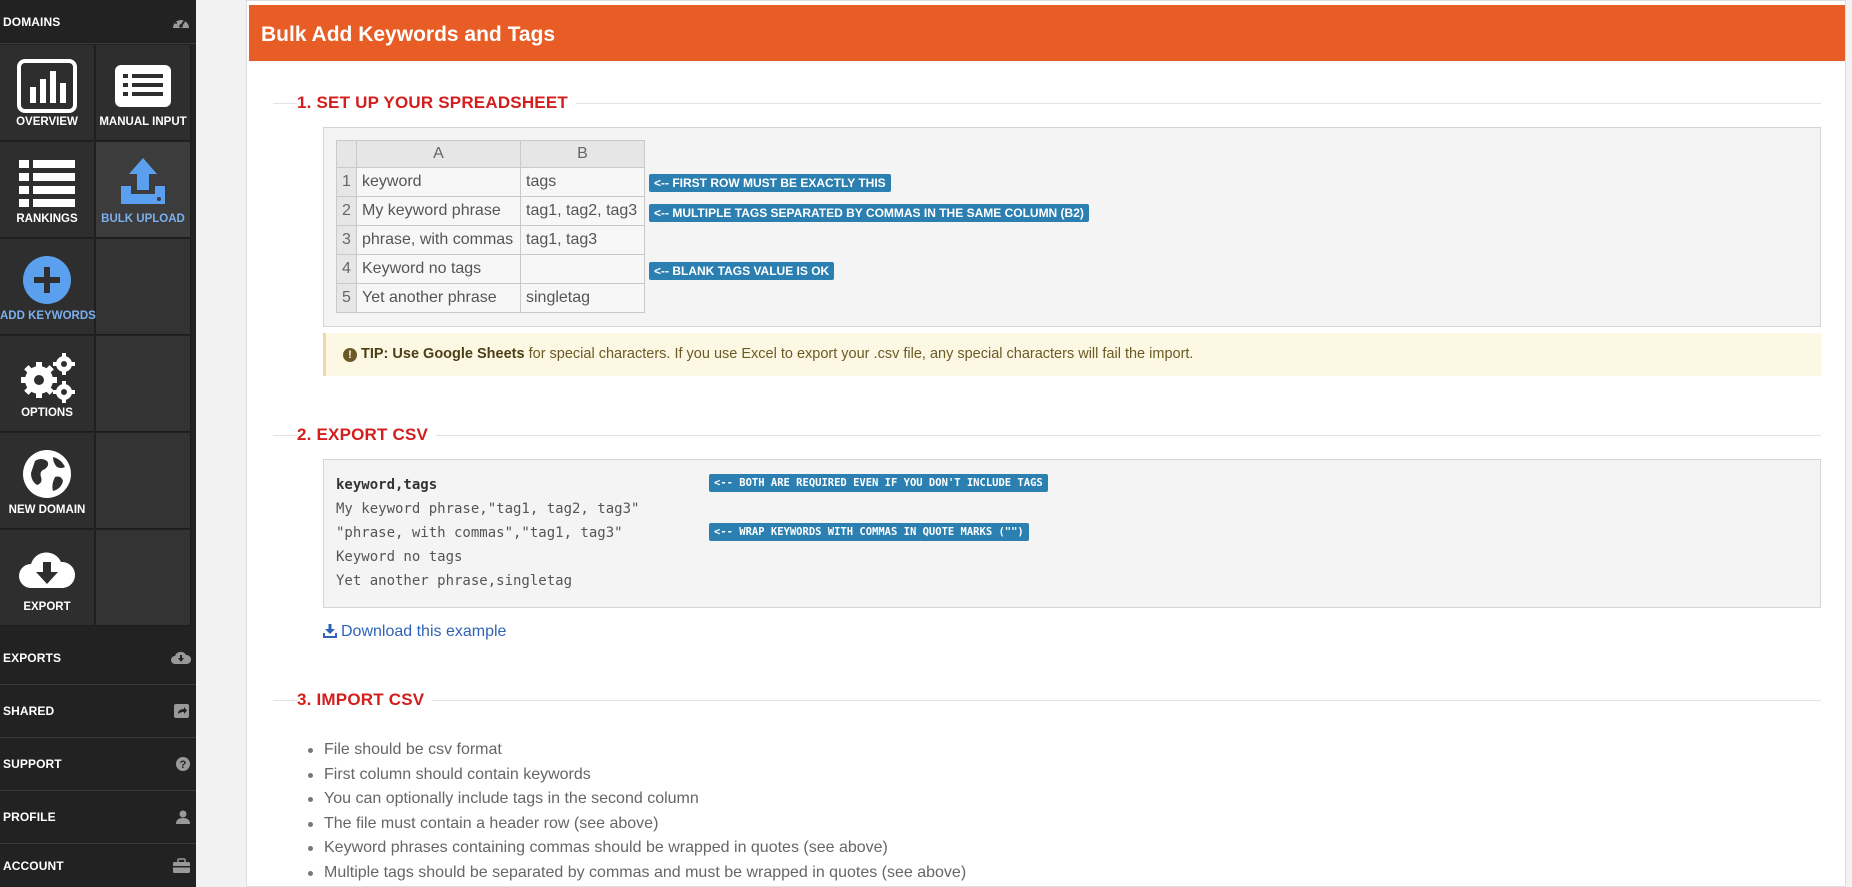  What do you see at coordinates (143, 122) in the screenshot?
I see `tile-label: MANUAL INPUT` at bounding box center [143, 122].